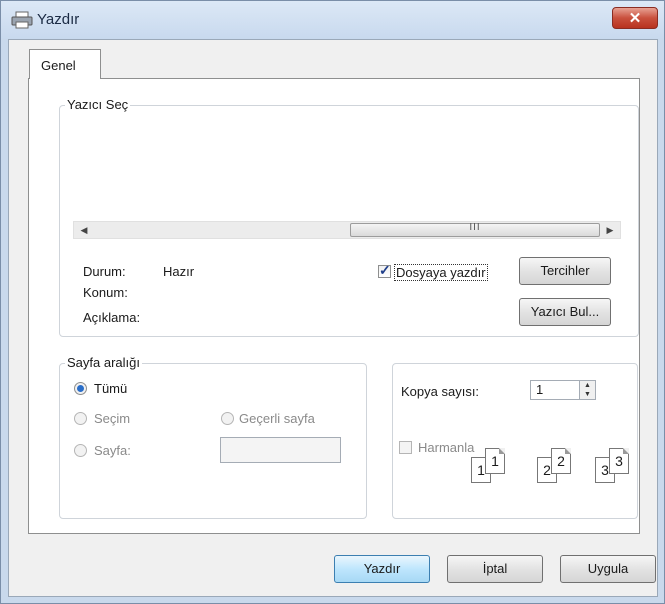 The height and width of the screenshot is (604, 665). I want to click on copies-input: 1, so click(555, 390).